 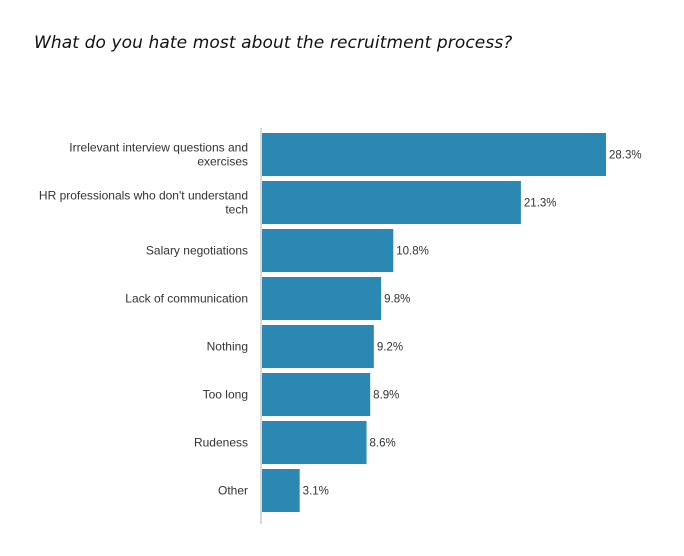 I want to click on category-label: Lack of communication, so click(x=186, y=299).